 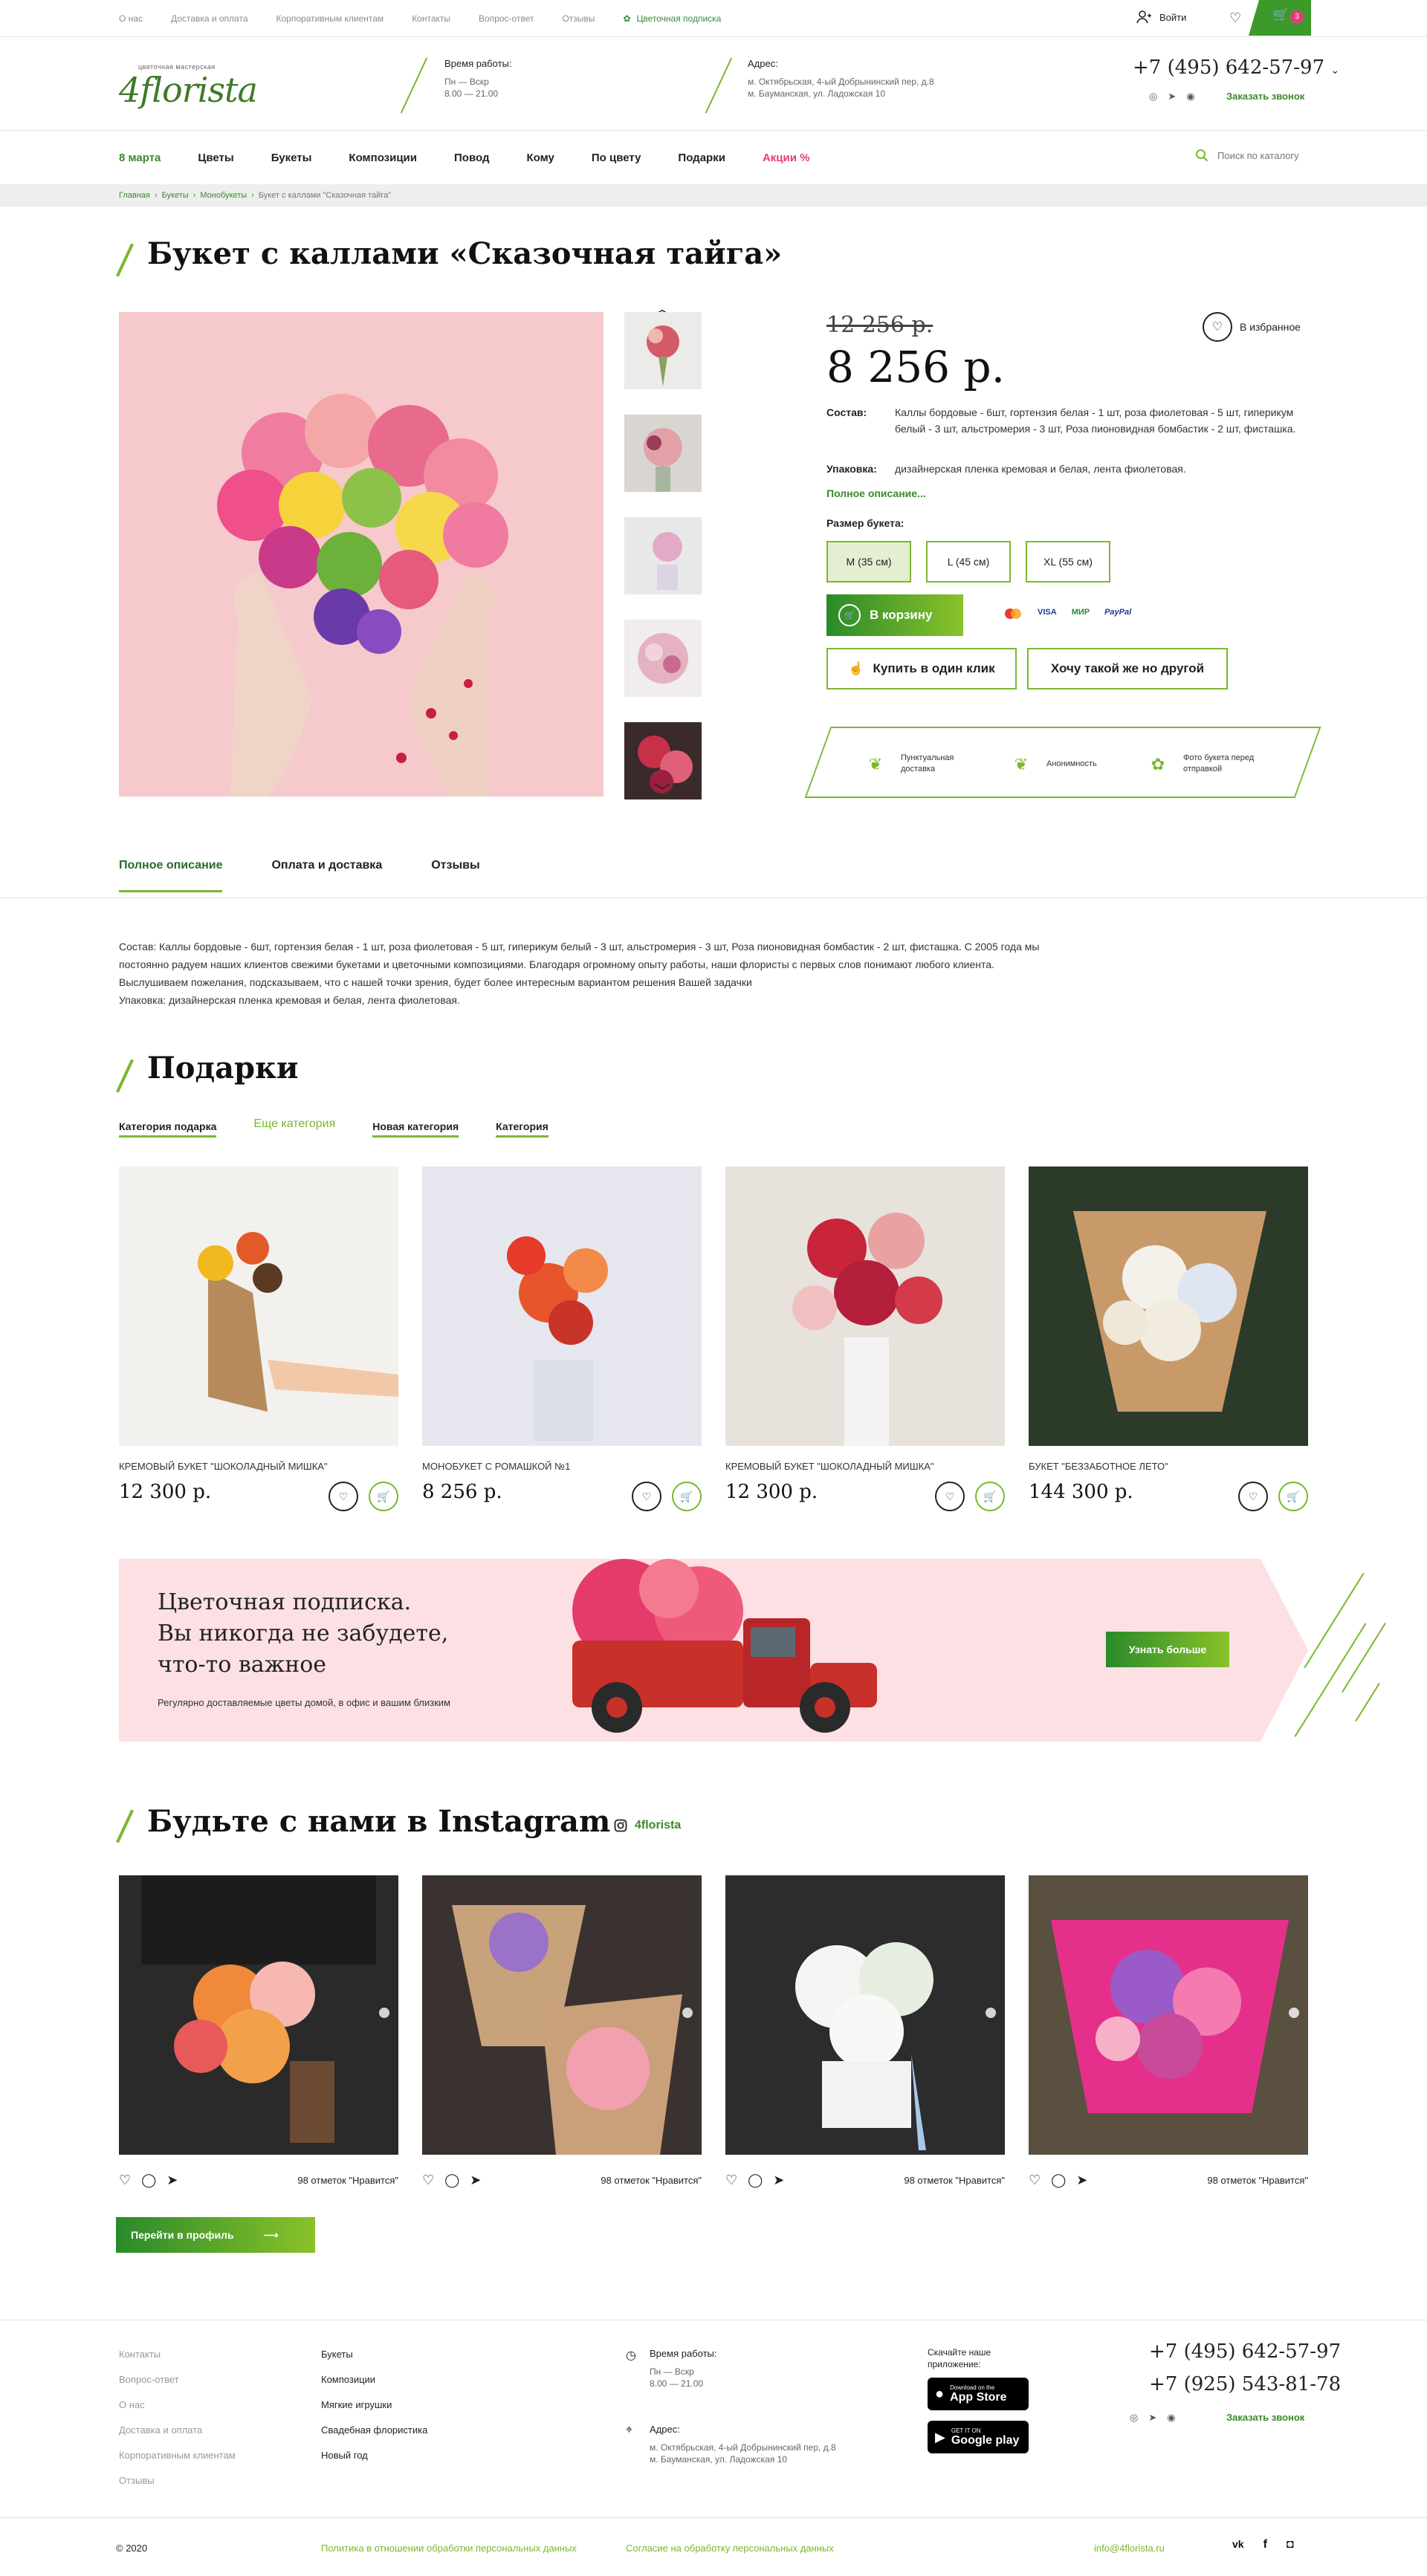 I want to click on footer-link: Контакты, so click(x=177, y=2354).